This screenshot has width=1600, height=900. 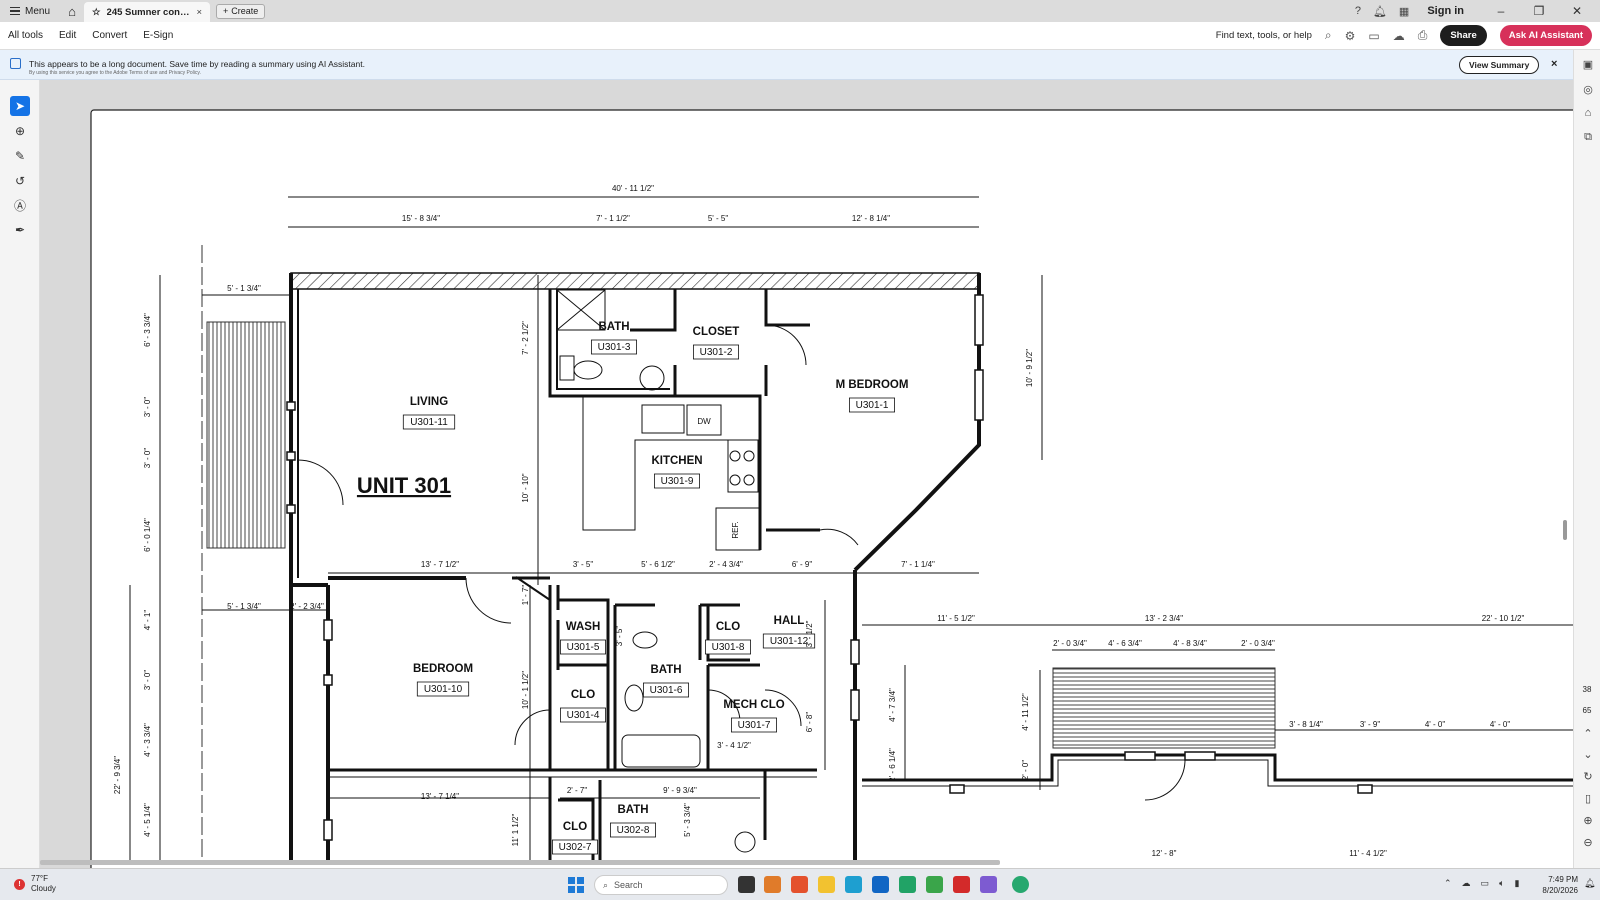 What do you see at coordinates (109, 35) in the screenshot?
I see `menu-convert: Convert` at bounding box center [109, 35].